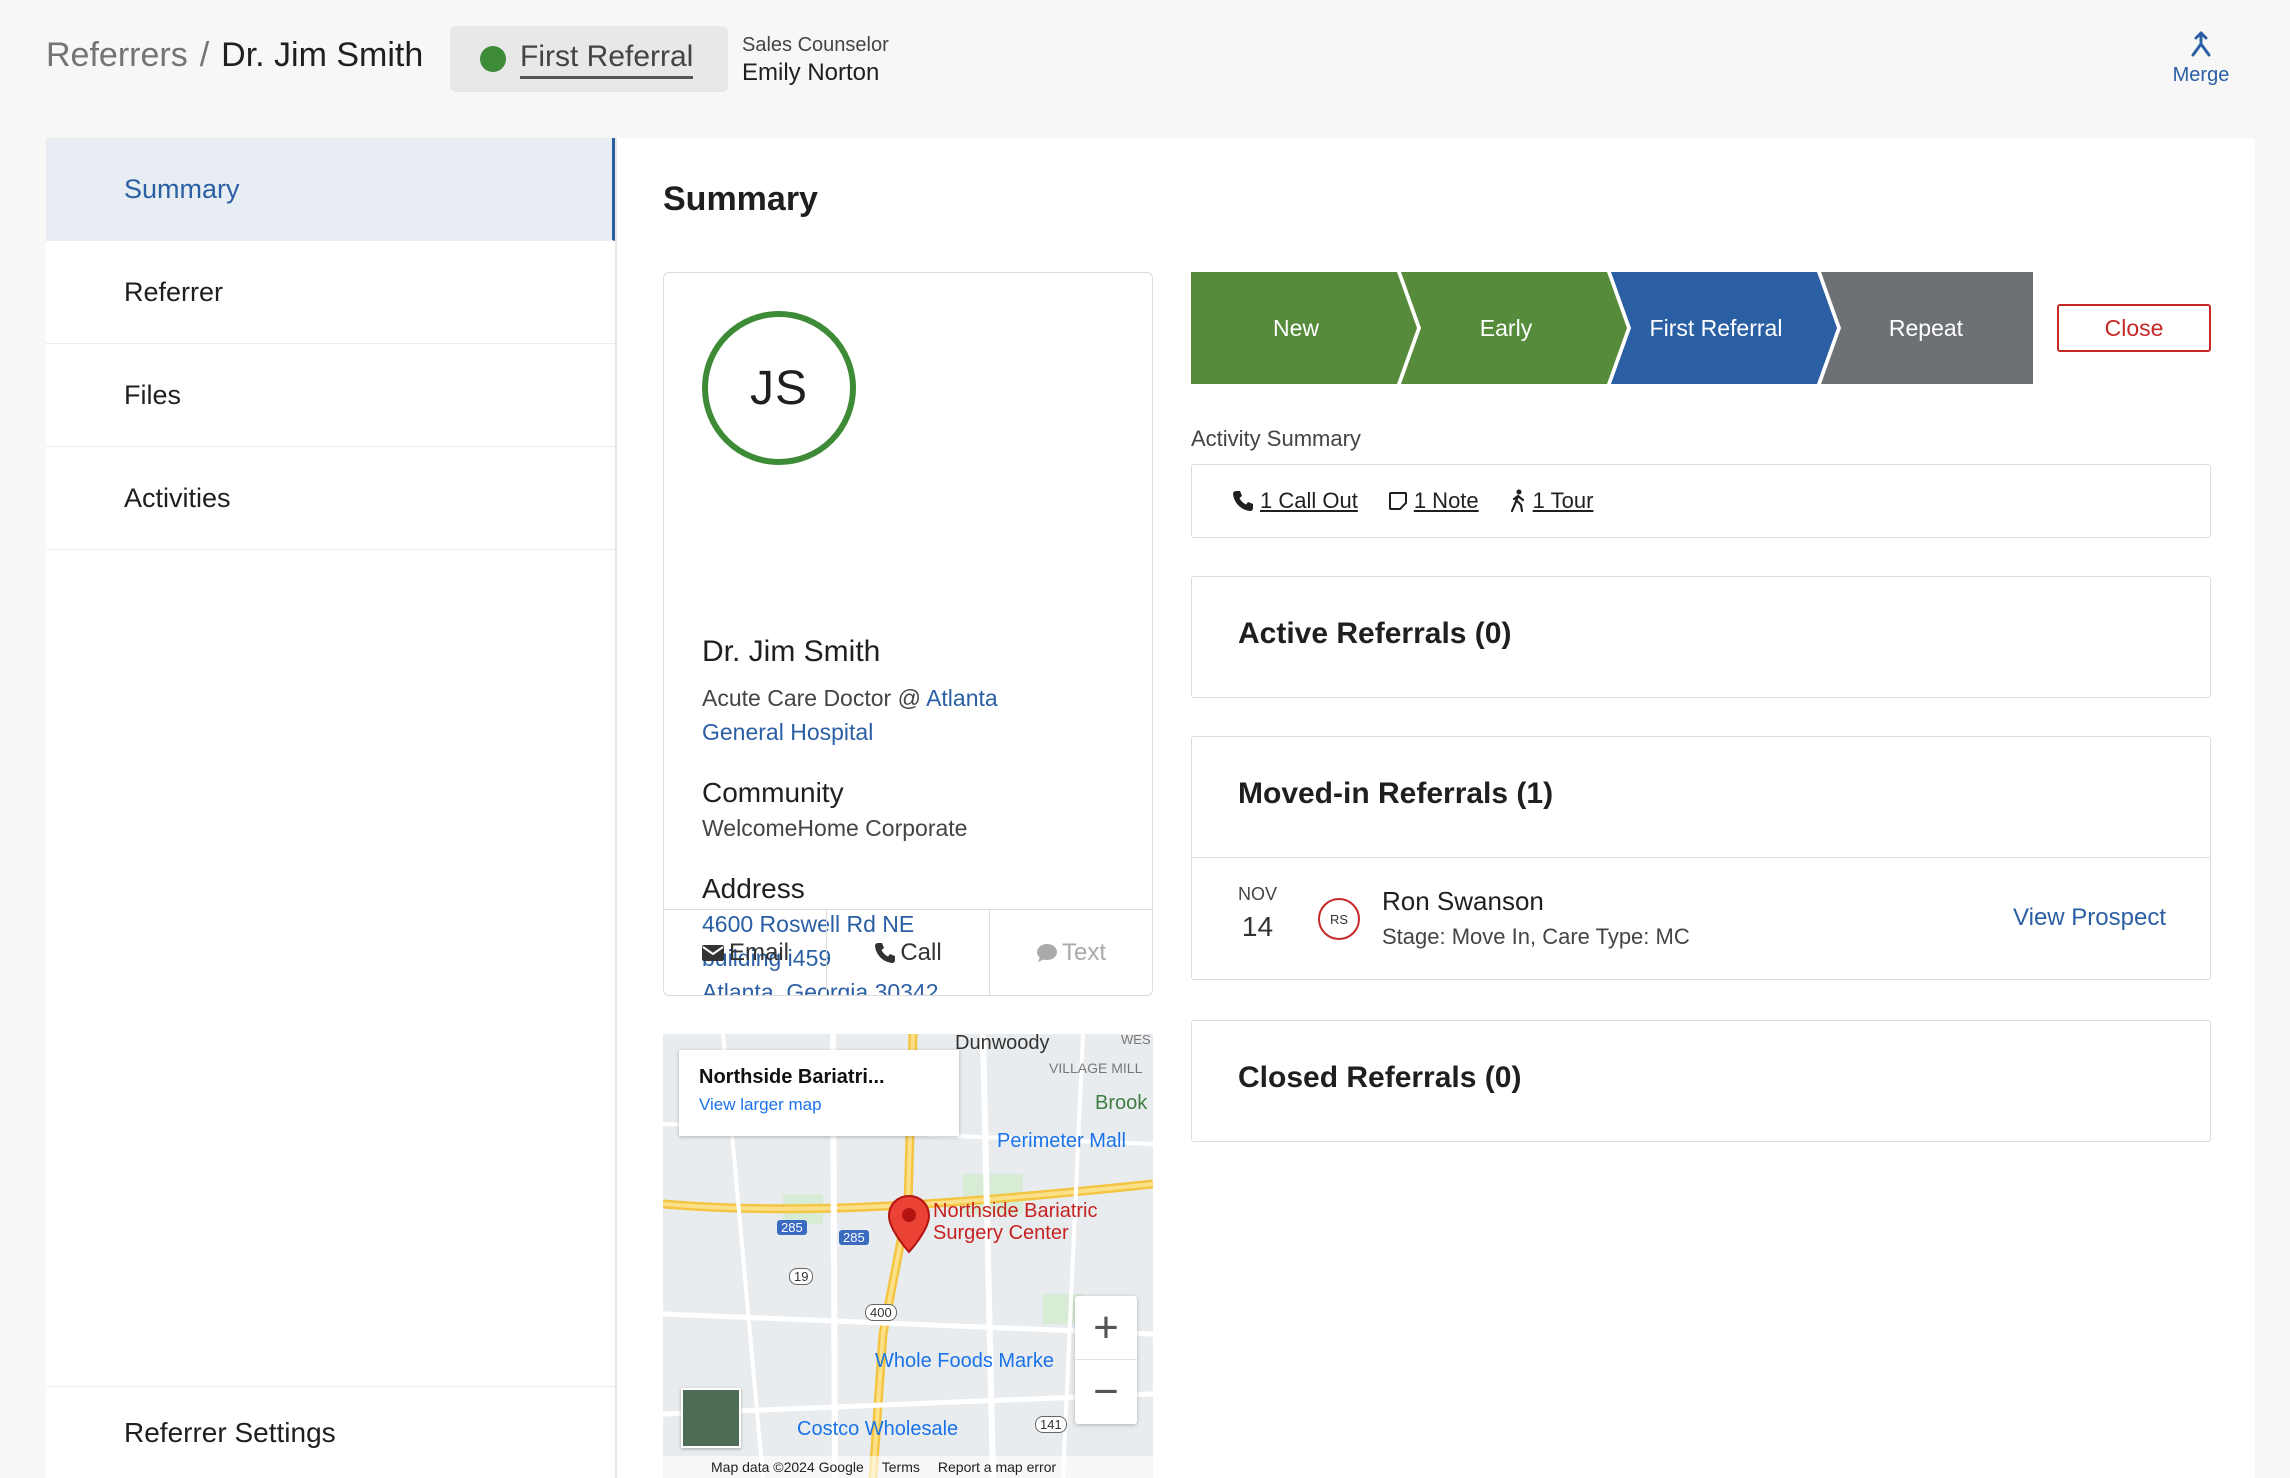  Describe the element at coordinates (322, 55) in the screenshot. I see `page-title: Dr. Jim Smith` at that location.